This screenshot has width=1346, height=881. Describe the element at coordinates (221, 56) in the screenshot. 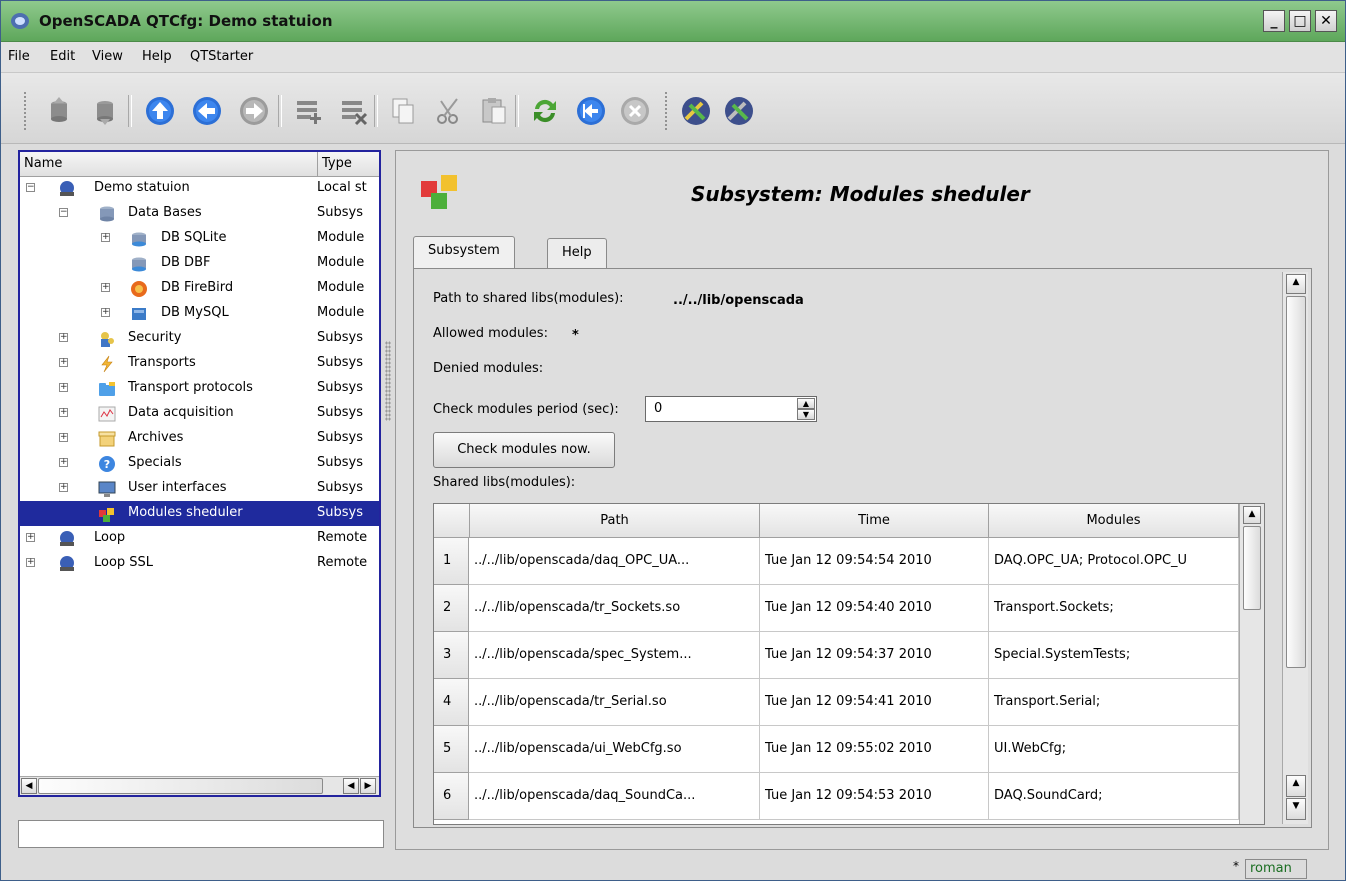

I see `menu-qtstarter: QTStarter` at that location.